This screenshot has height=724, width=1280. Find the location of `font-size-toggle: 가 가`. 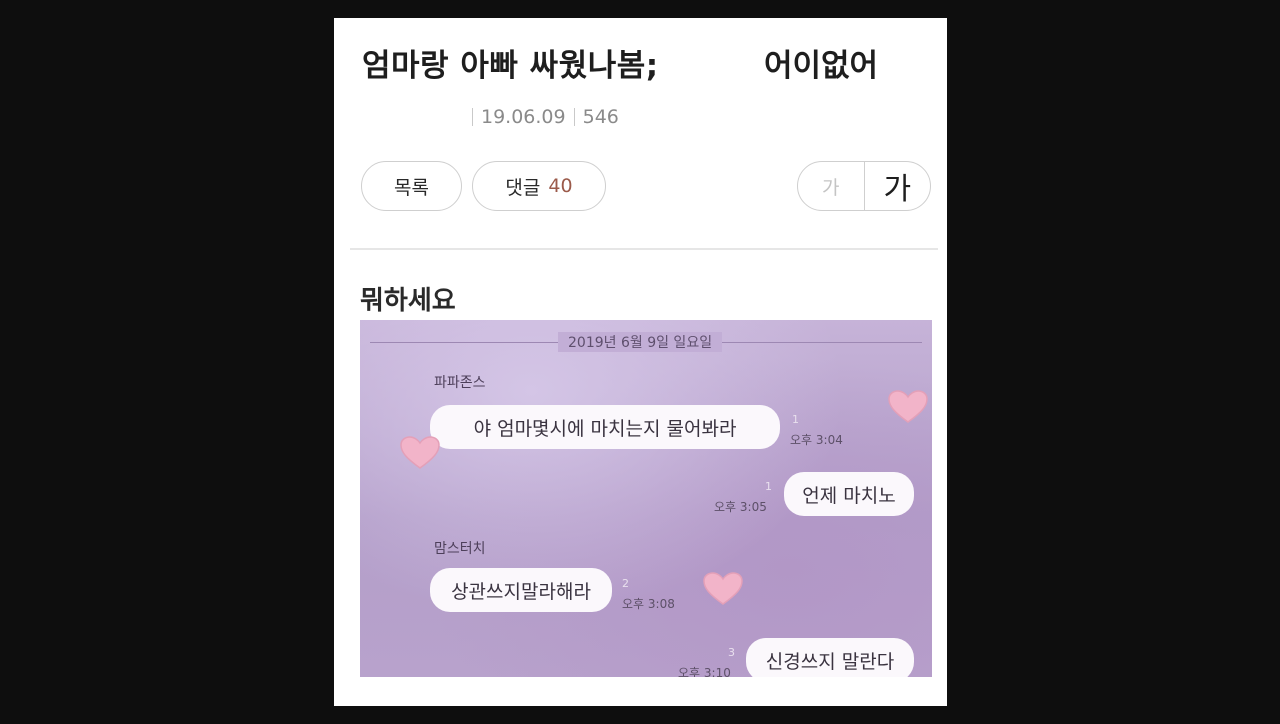

font-size-toggle: 가 가 is located at coordinates (864, 186).